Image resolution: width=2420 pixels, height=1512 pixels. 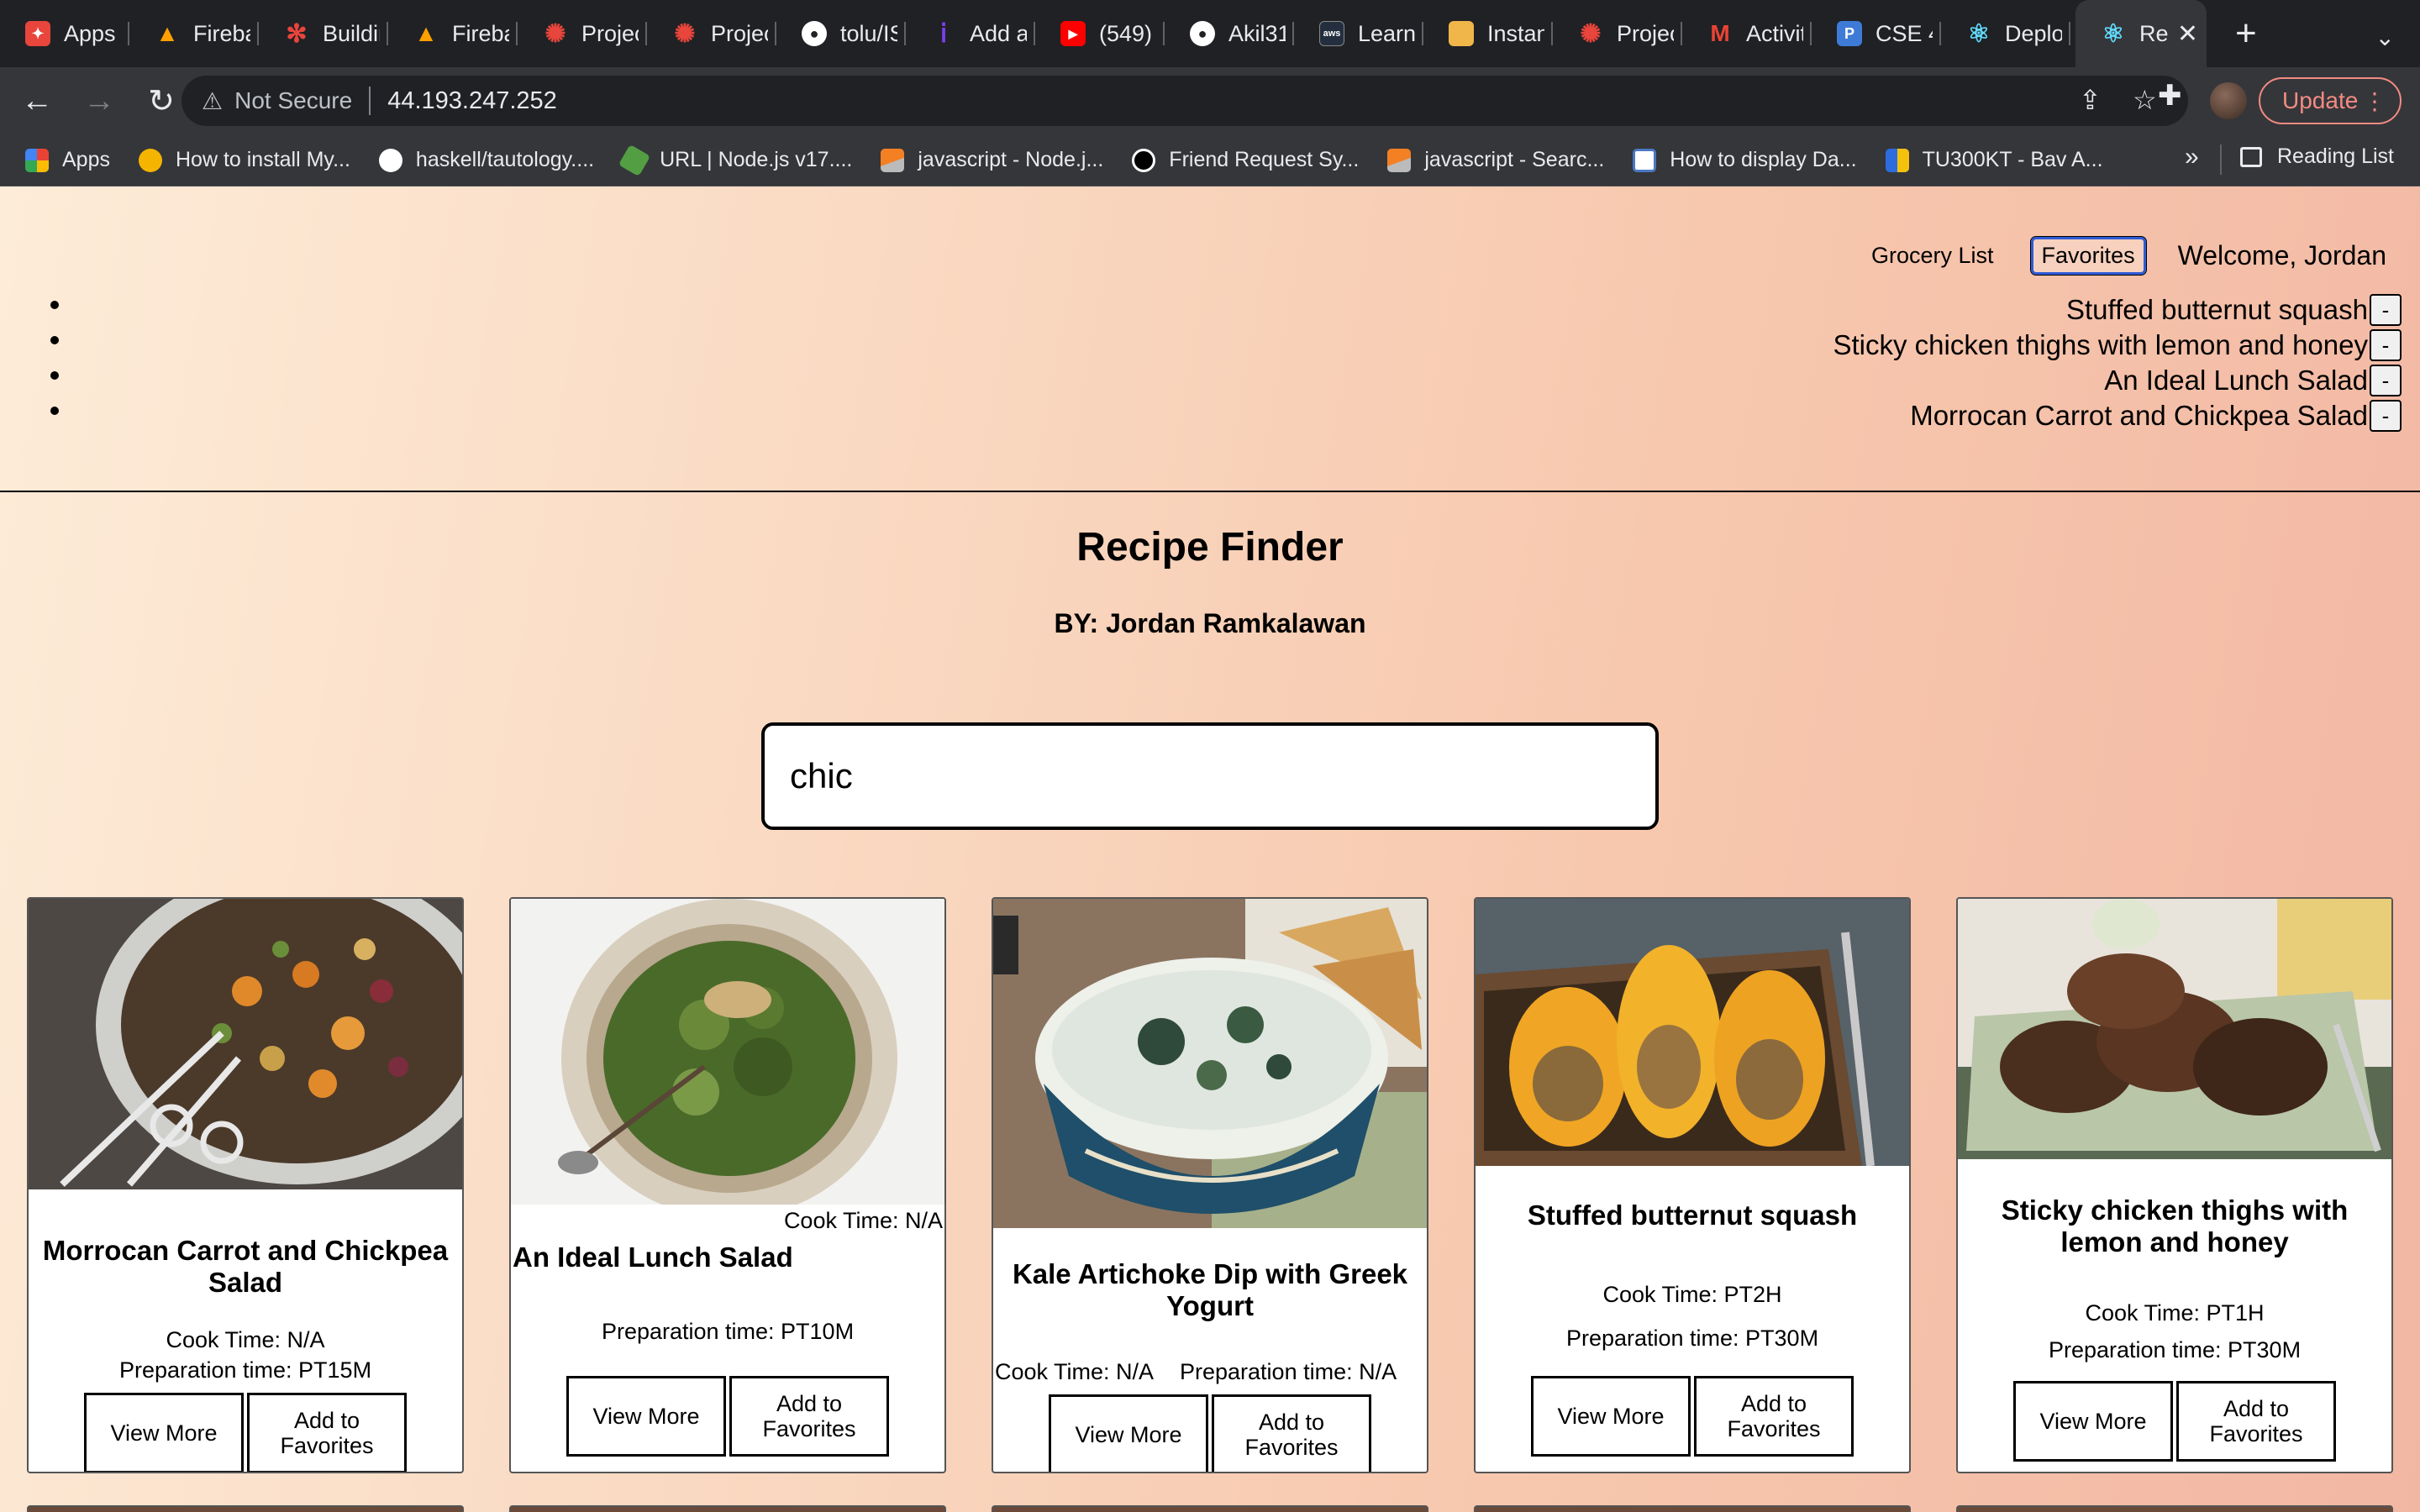 I want to click on stackoverflow-icon, so click(x=1399, y=160).